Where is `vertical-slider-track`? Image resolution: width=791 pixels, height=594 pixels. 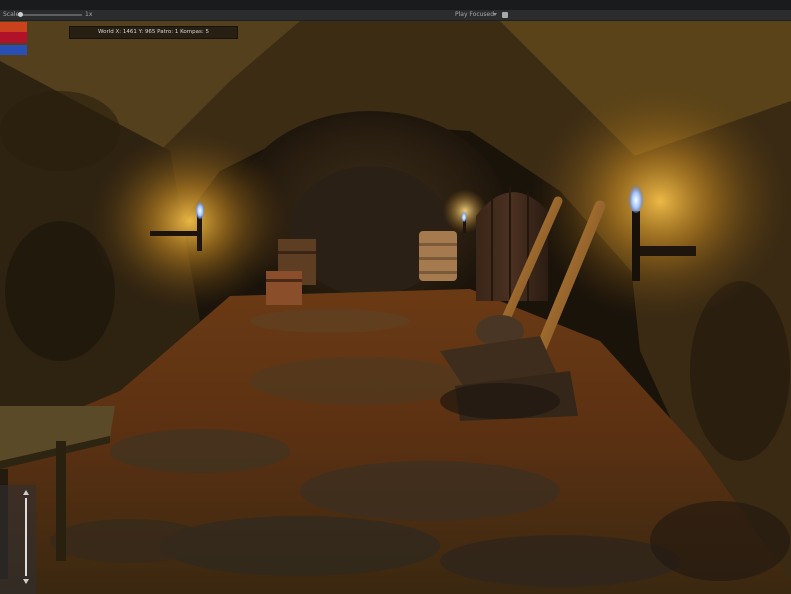
vertical-slider-track is located at coordinates (26, 537).